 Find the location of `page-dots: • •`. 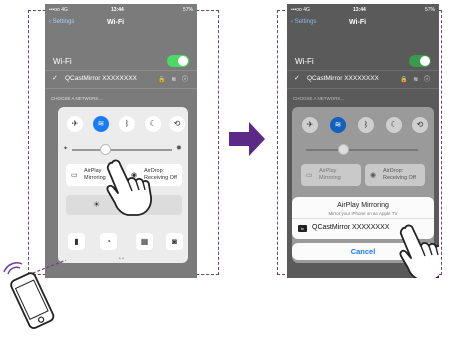

page-dots: • • is located at coordinates (121, 259).